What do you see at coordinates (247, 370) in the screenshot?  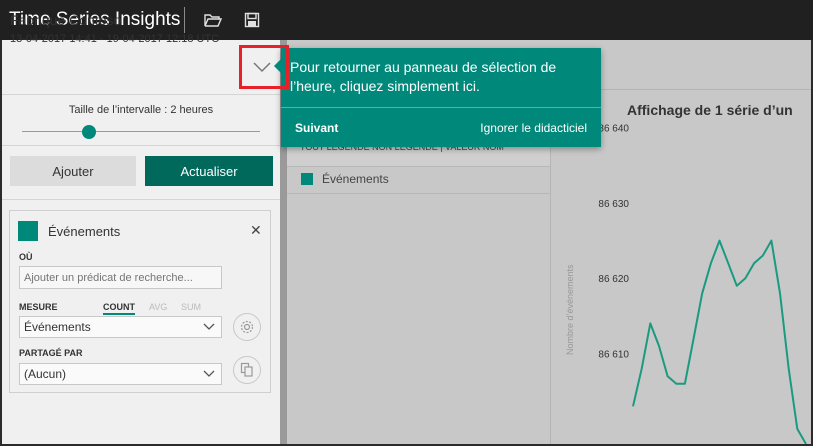 I see `copy-icon` at bounding box center [247, 370].